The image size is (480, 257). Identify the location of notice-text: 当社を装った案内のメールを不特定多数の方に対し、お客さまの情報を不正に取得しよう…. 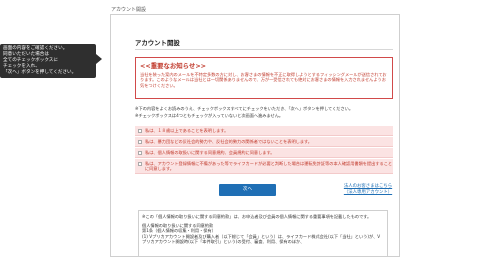
(263, 80).